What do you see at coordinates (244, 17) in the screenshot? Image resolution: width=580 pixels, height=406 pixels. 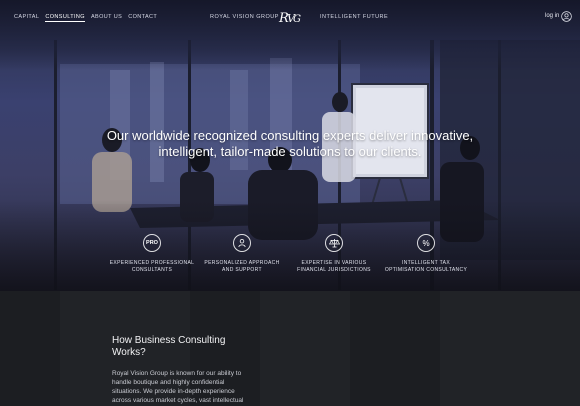 I see `brand-name: ROYAL VISION GROUP` at bounding box center [244, 17].